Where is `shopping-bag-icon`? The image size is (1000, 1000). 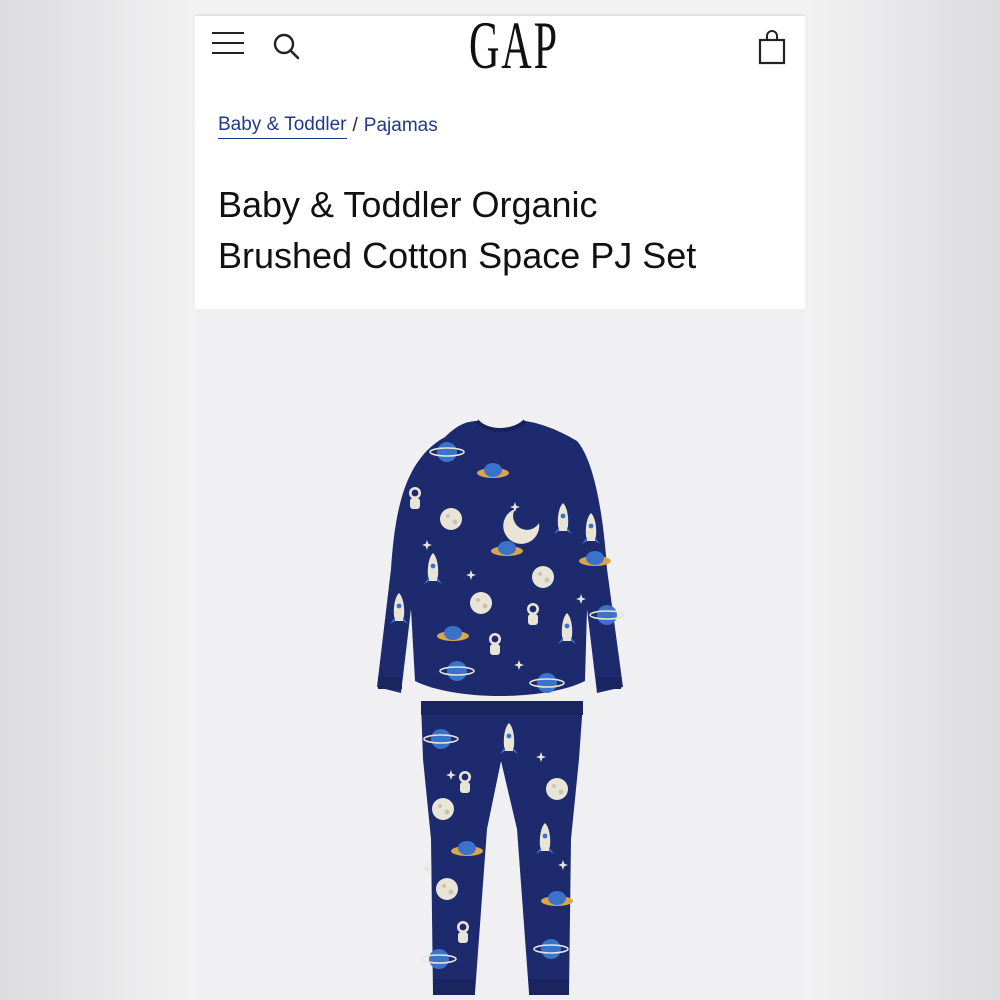
shopping-bag-icon is located at coordinates (772, 47).